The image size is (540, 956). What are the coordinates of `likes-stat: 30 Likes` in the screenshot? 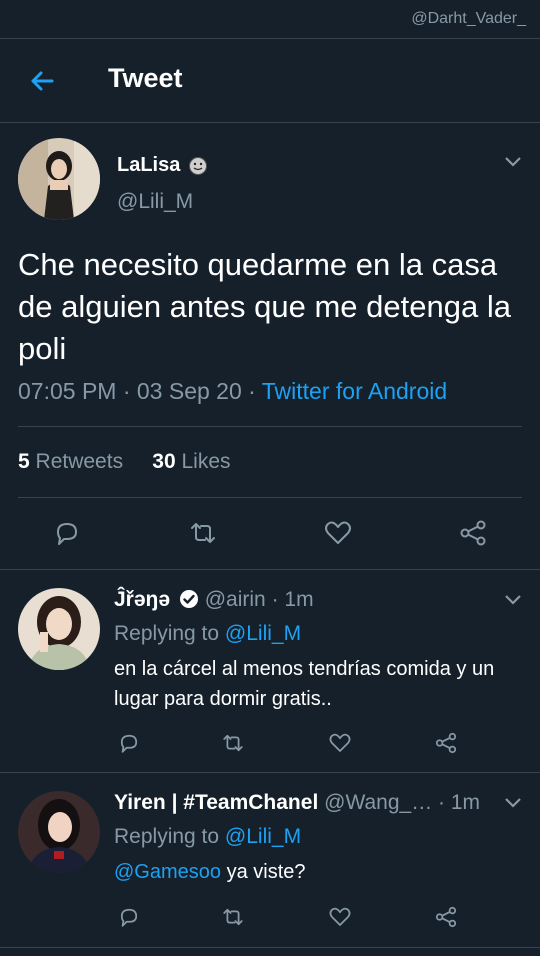 It's located at (191, 461).